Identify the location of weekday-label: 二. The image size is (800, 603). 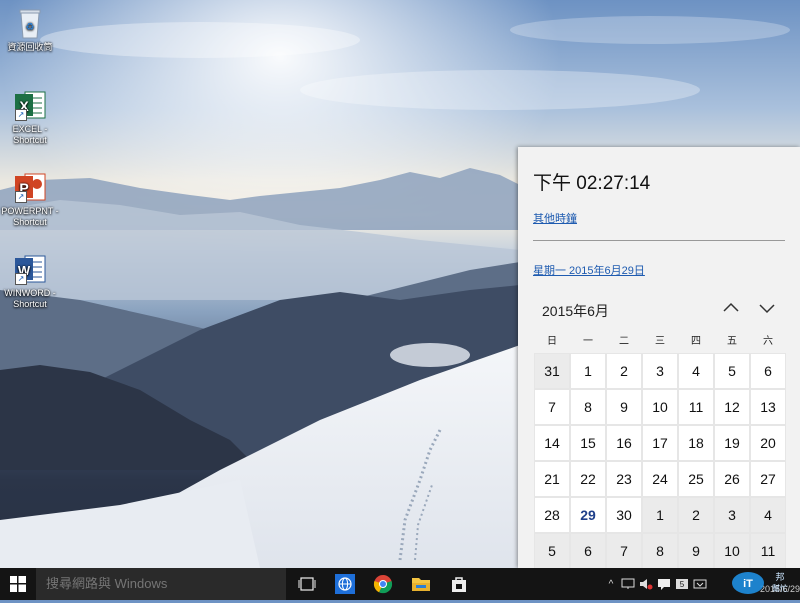
(624, 341).